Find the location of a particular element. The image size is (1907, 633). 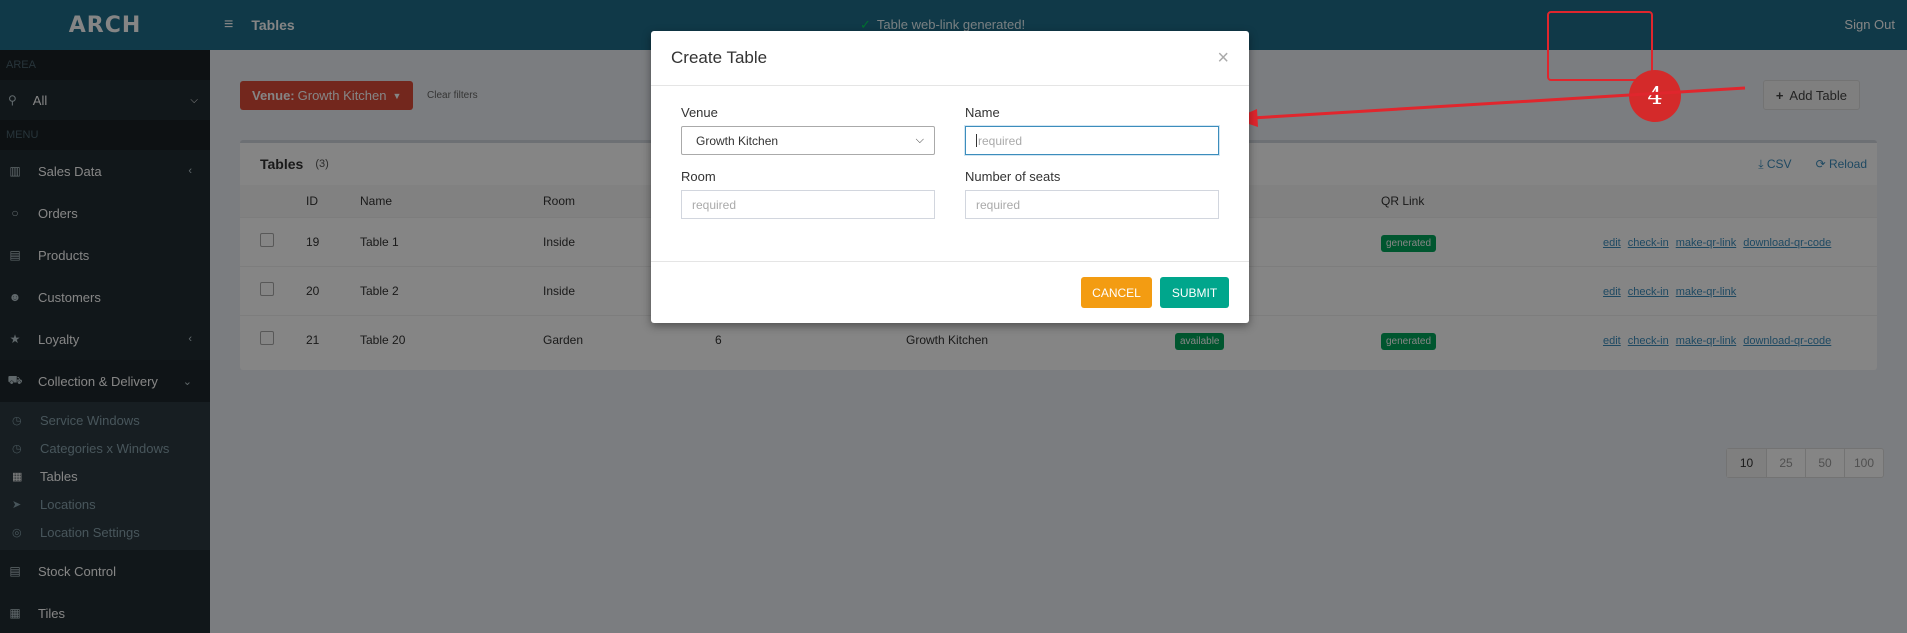

room-input: required is located at coordinates (808, 204).